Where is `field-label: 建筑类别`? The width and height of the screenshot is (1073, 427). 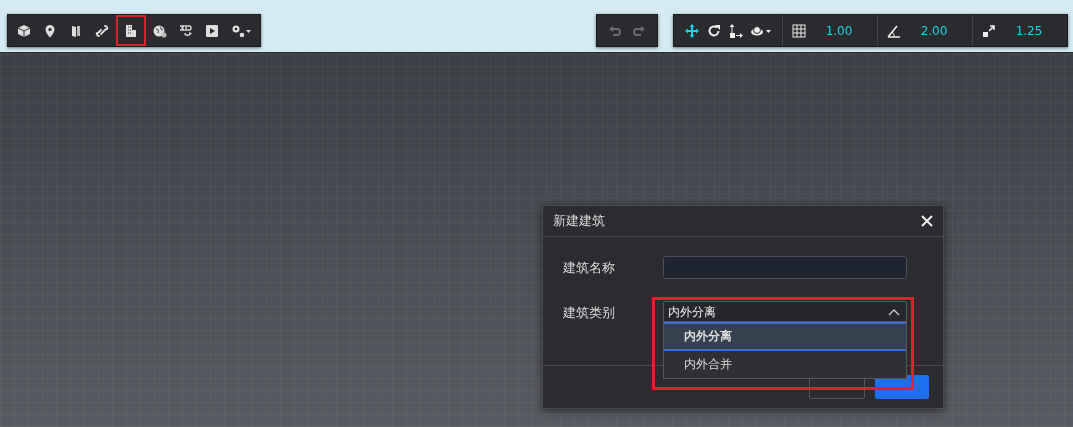 field-label: 建筑类别 is located at coordinates (589, 312).